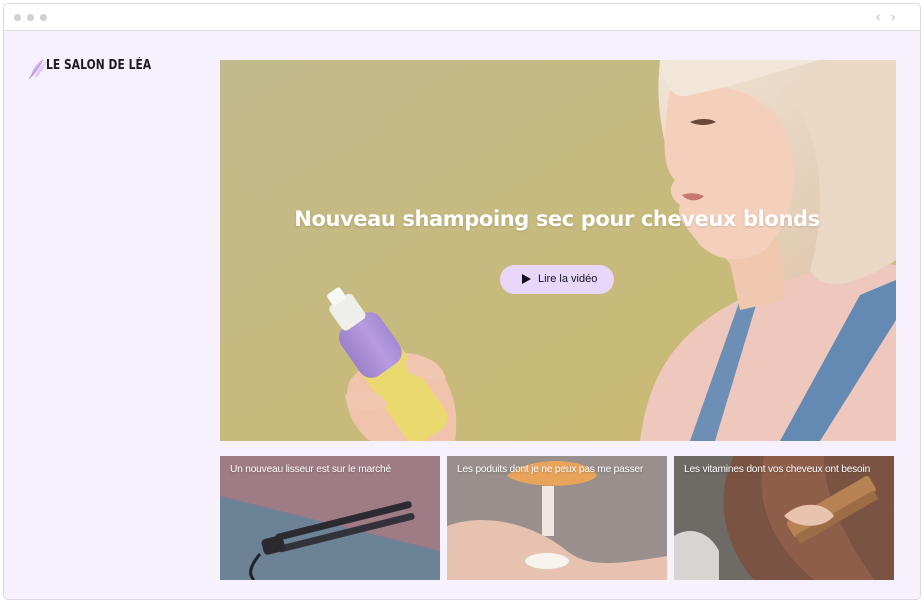 This screenshot has height=602, width=924. Describe the element at coordinates (30, 17) in the screenshot. I see `window-minimize-dot` at that location.